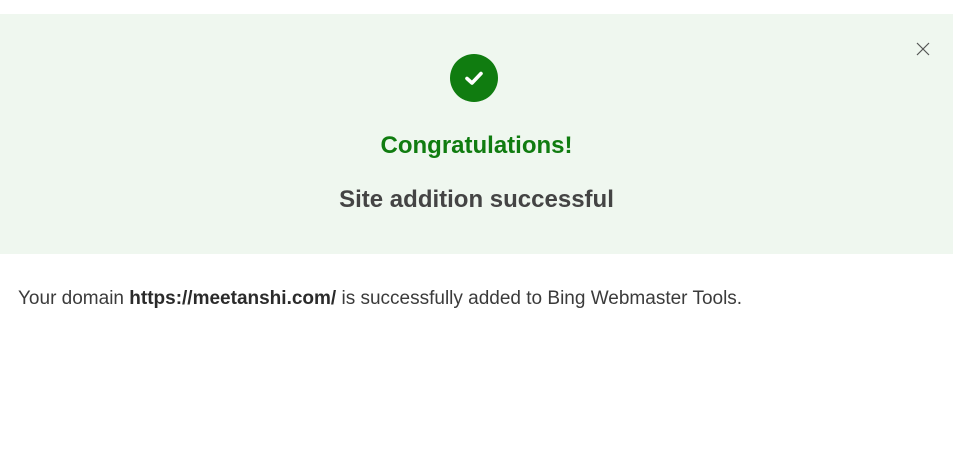 The image size is (953, 464). I want to click on message-prefix: Your domain, so click(74, 298).